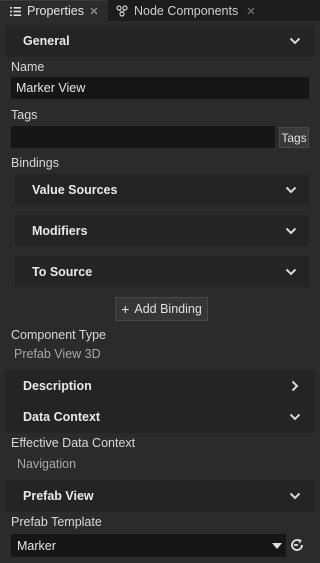 This screenshot has height=563, width=320. What do you see at coordinates (47, 464) in the screenshot?
I see `effective-data-context-value: Navigation` at bounding box center [47, 464].